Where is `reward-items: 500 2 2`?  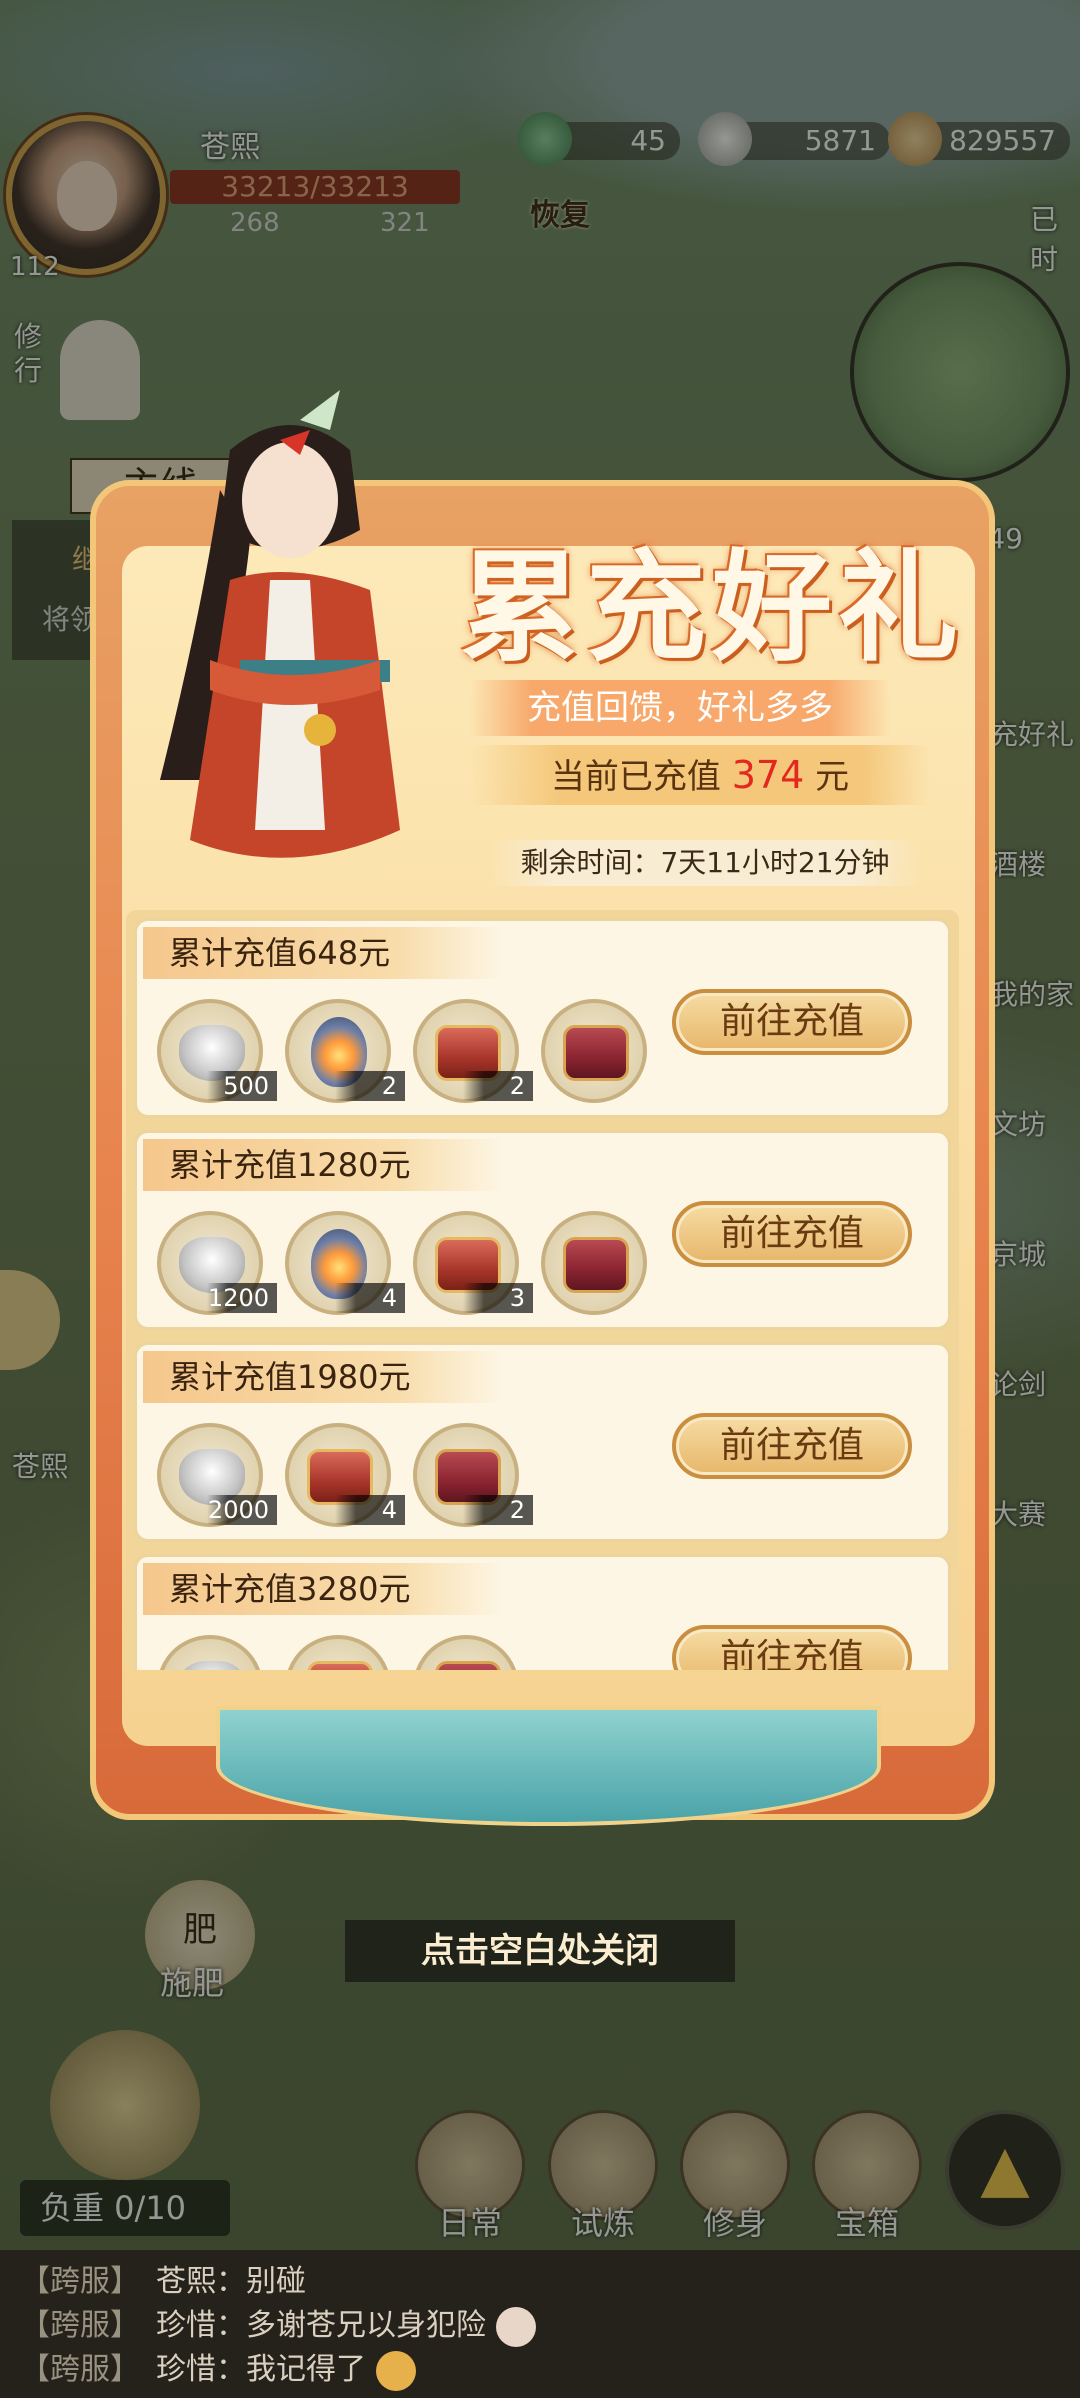 reward-items: 500 2 2 is located at coordinates (402, 1051).